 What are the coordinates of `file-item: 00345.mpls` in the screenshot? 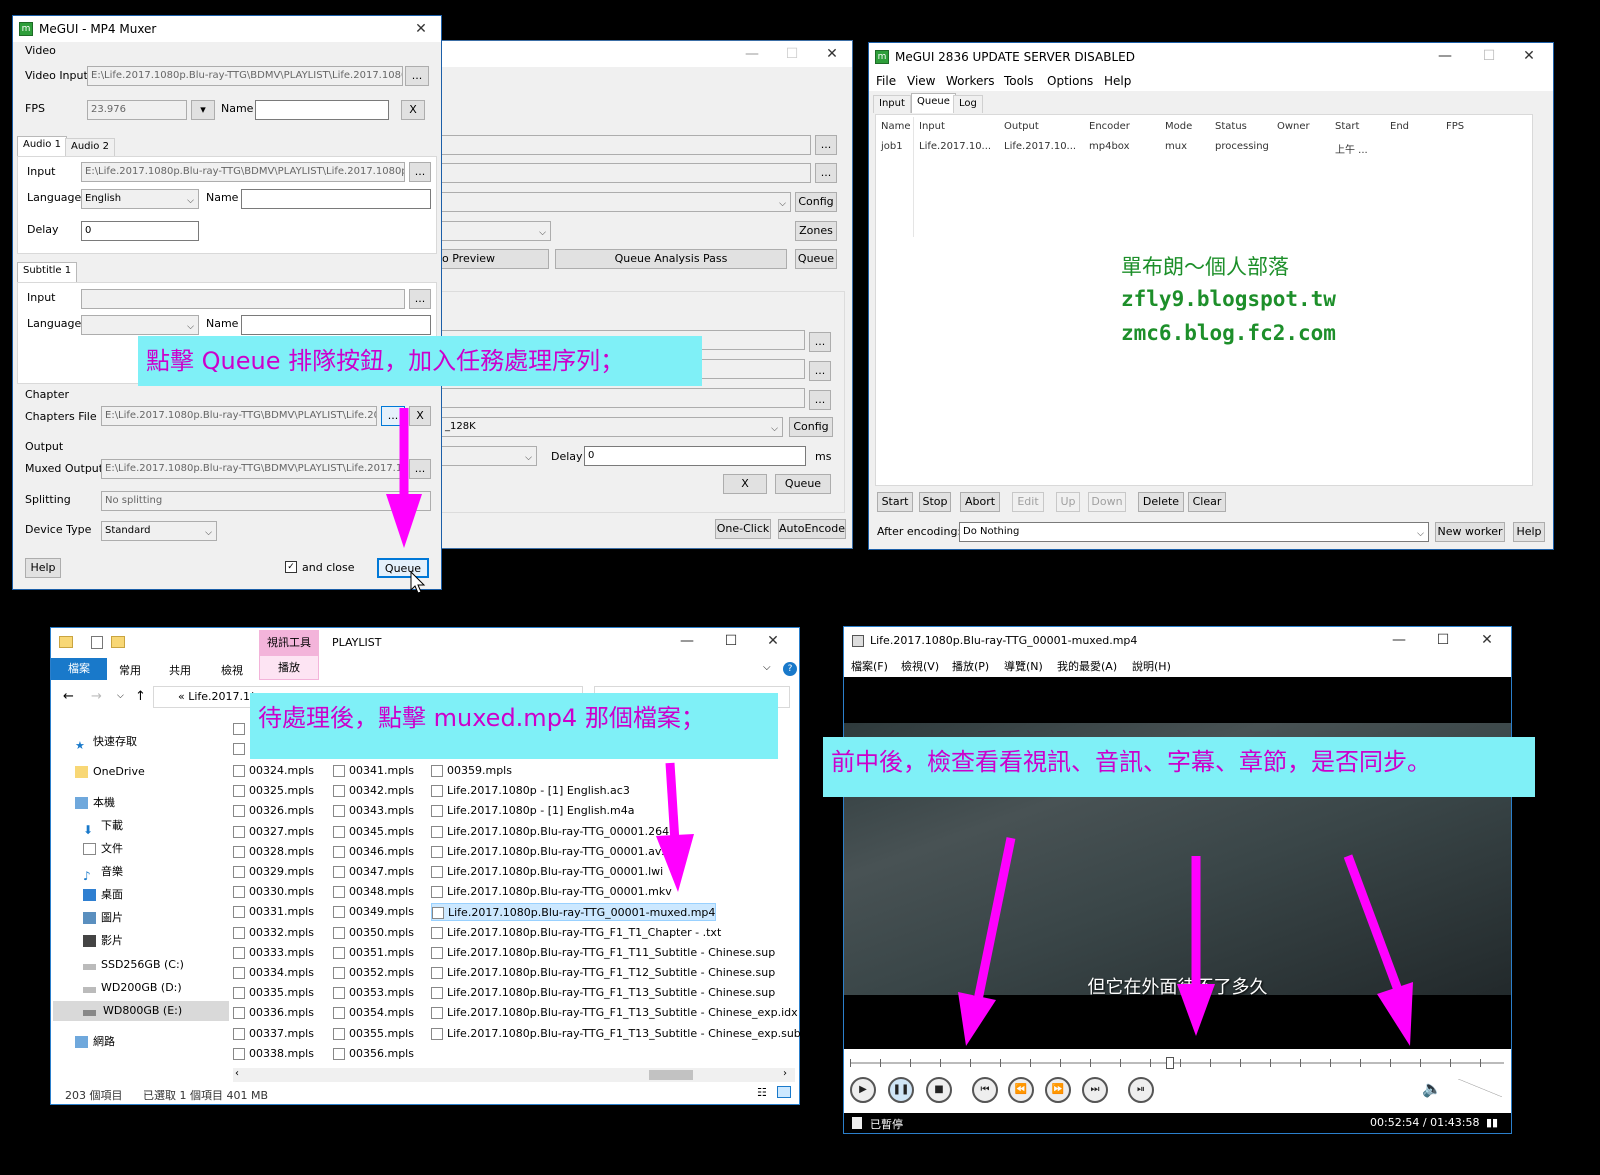 It's located at (373, 832).